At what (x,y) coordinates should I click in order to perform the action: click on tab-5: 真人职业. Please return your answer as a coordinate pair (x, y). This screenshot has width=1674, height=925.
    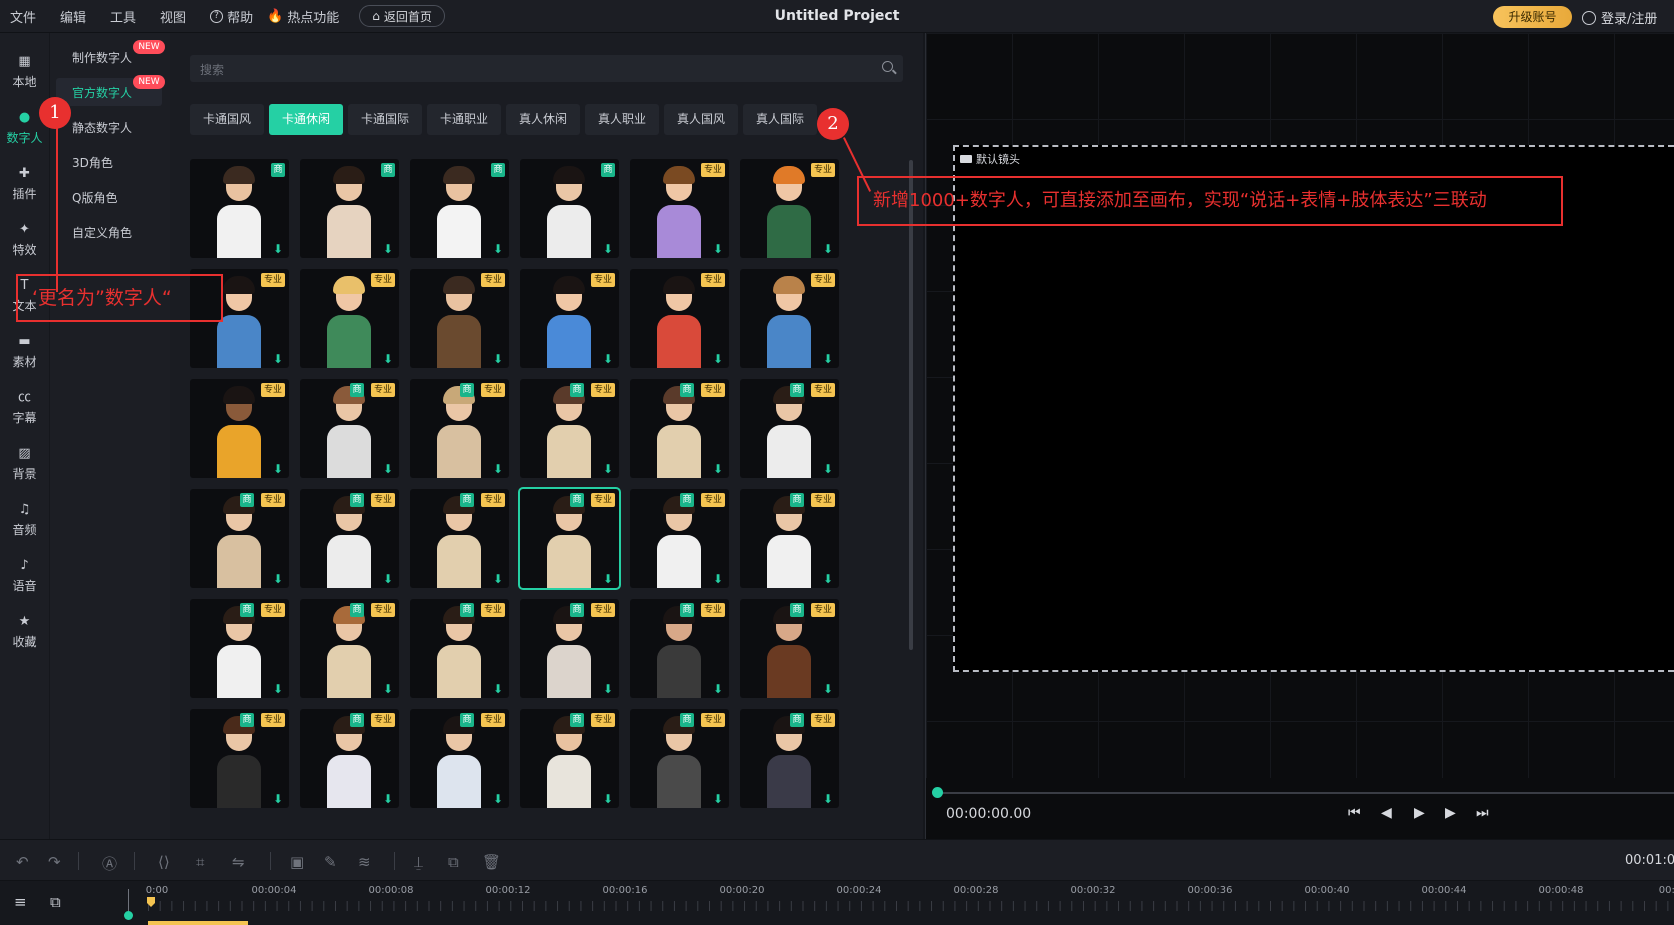
    Looking at the image, I should click on (622, 119).